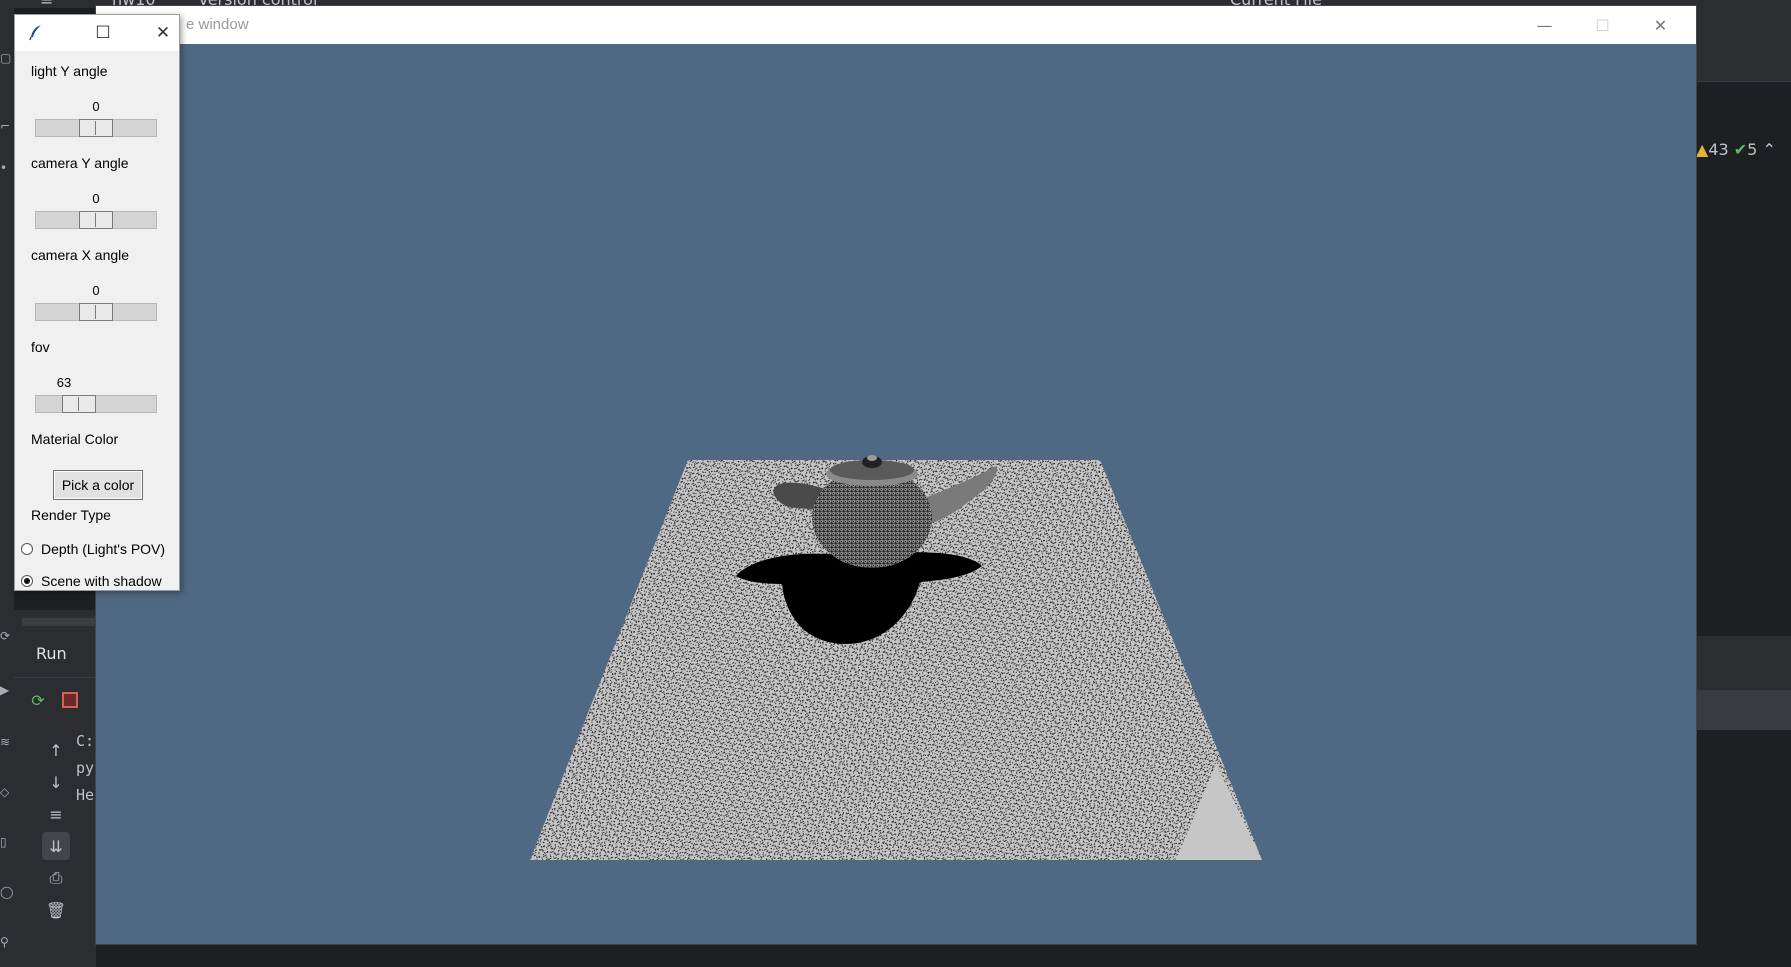 Image resolution: width=1791 pixels, height=967 pixels. Describe the element at coordinates (56, 814) in the screenshot. I see `soft-wrap-icon: ≡` at that location.